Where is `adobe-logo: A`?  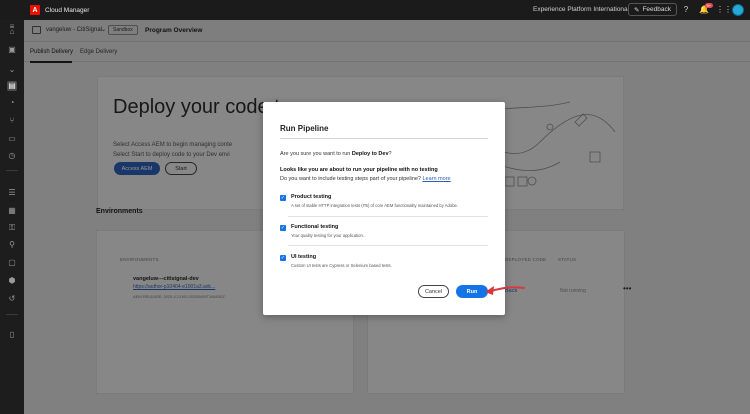
adobe-logo: A is located at coordinates (35, 10).